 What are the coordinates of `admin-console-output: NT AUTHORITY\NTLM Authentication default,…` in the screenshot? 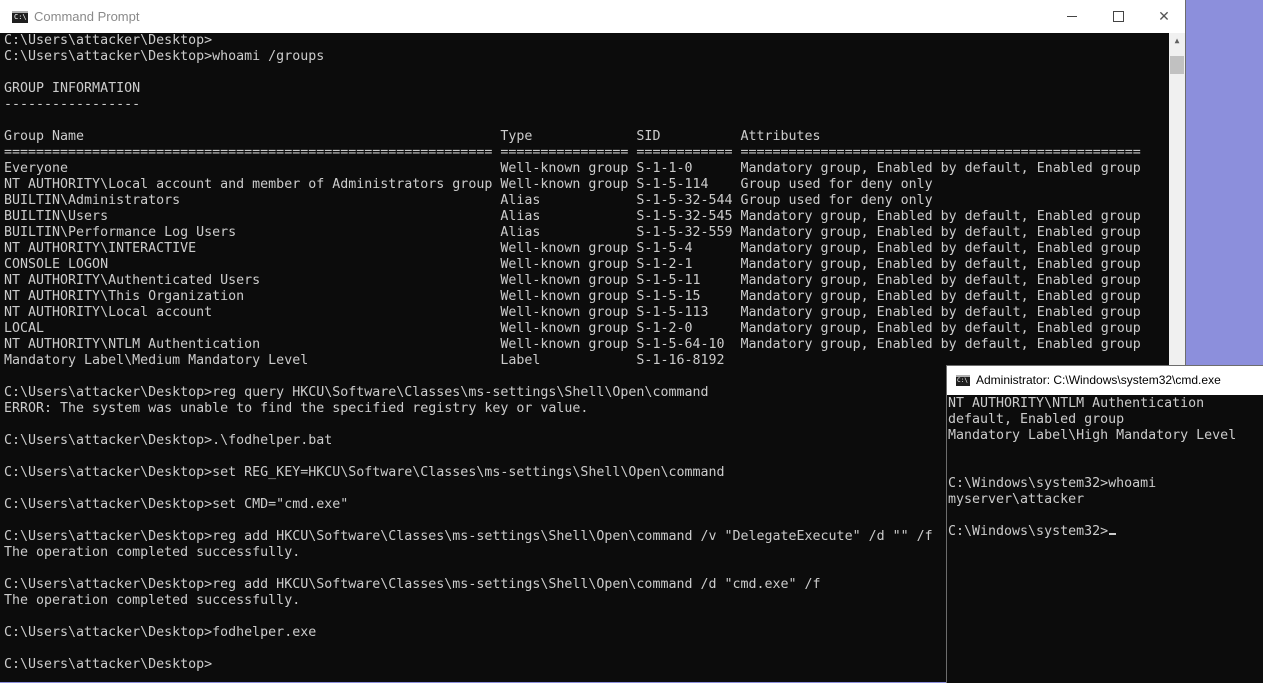 It's located at (1105, 468).